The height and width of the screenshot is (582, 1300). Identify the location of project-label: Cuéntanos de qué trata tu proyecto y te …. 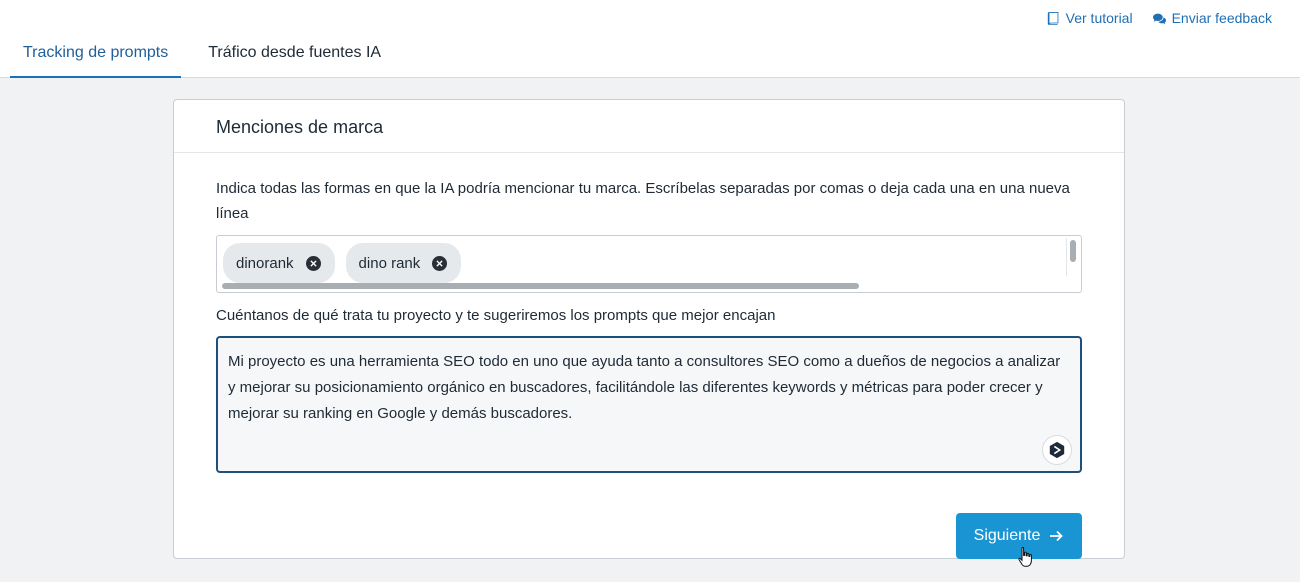
(496, 315).